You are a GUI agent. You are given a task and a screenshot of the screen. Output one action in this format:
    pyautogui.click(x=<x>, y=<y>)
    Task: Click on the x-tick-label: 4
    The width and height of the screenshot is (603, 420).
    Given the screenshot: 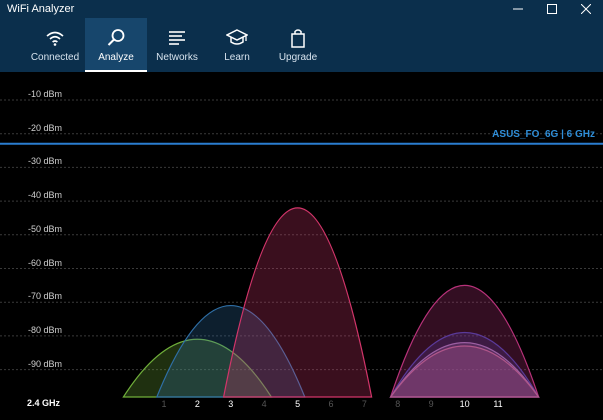 What is the action you would take?
    pyautogui.click(x=264, y=404)
    